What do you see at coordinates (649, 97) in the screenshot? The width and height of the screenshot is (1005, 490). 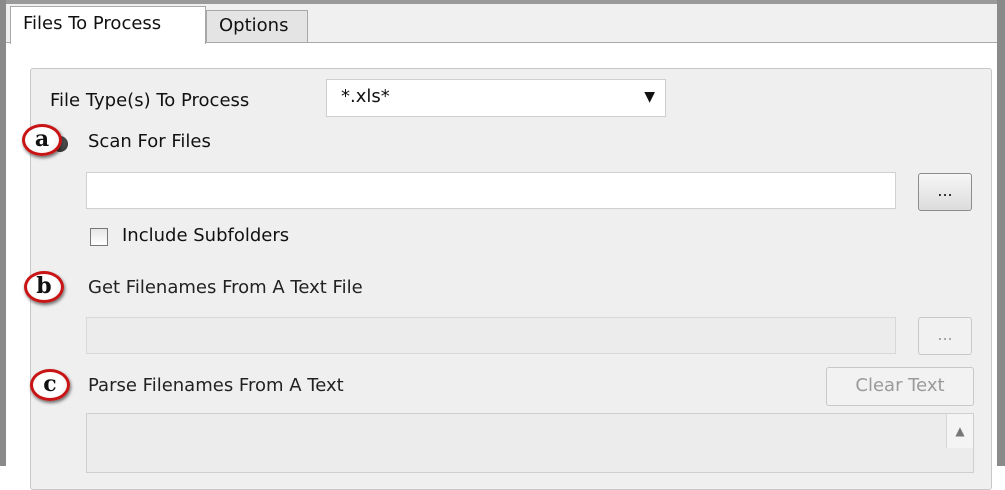 I see `chevron-down-icon: ▼` at bounding box center [649, 97].